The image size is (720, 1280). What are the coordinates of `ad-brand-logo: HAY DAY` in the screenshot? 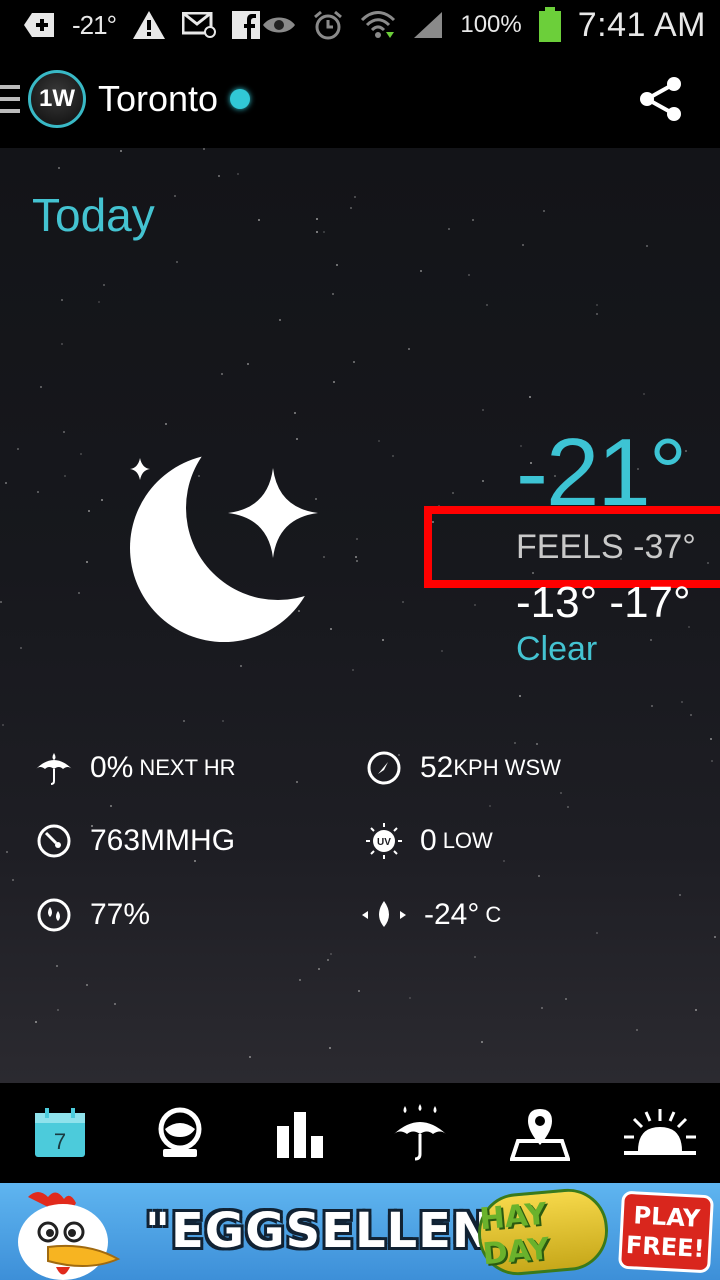 It's located at (543, 1232).